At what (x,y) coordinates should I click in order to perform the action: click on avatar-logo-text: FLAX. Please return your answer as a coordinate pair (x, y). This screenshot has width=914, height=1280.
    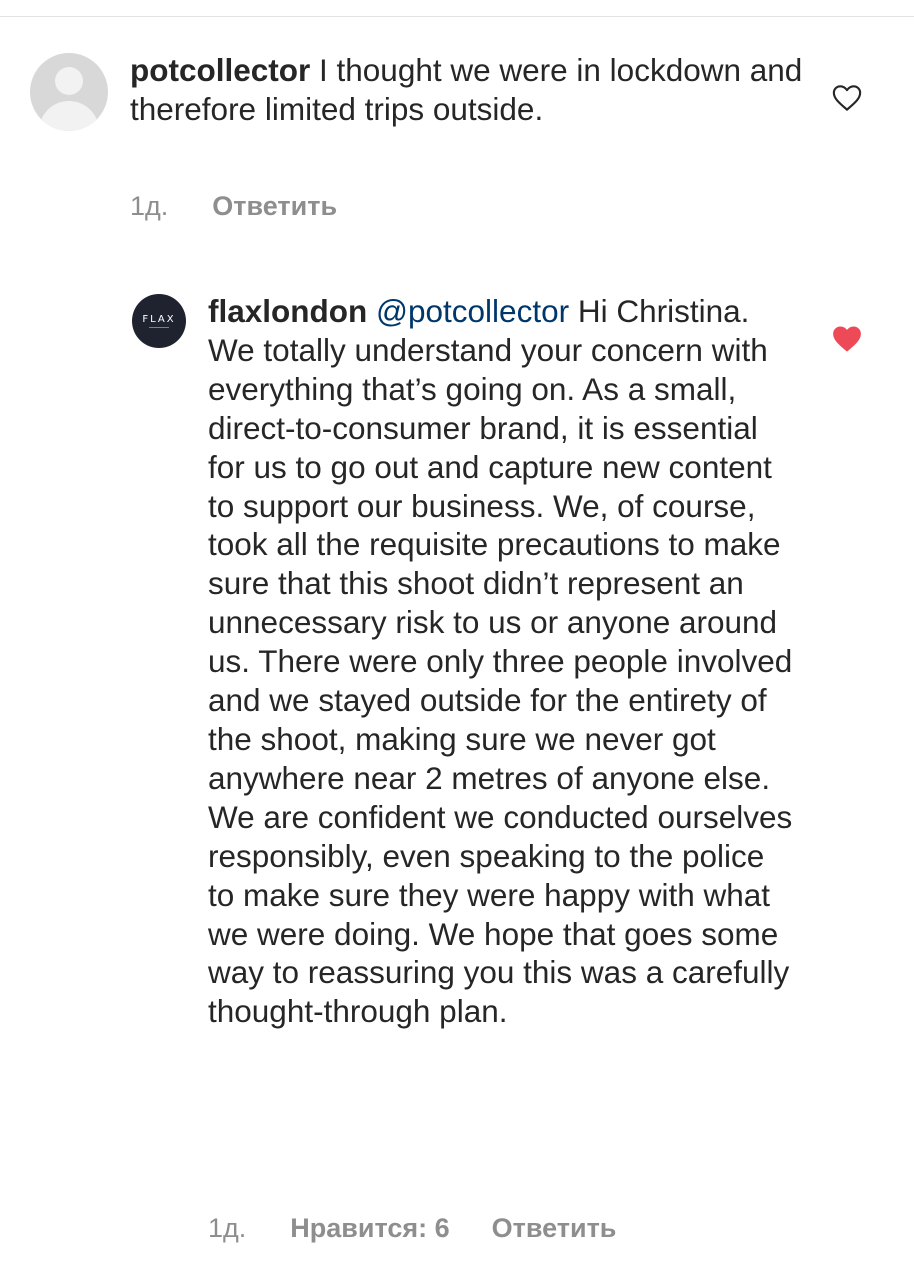
    Looking at the image, I should click on (159, 319).